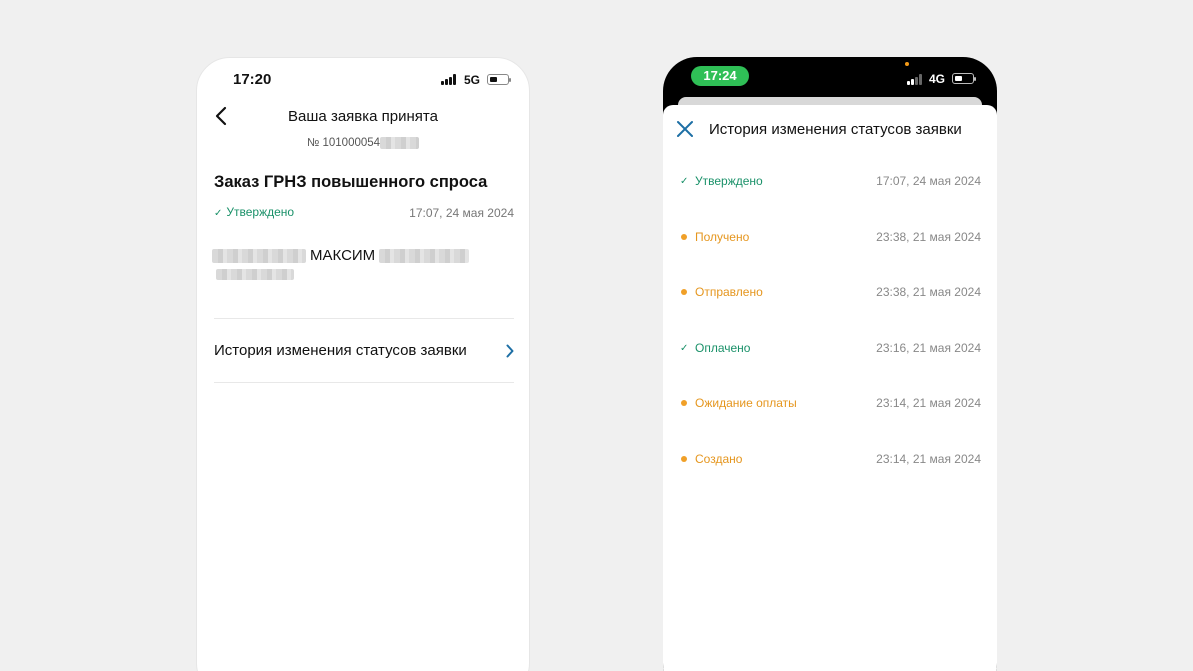 The width and height of the screenshot is (1193, 671). What do you see at coordinates (830, 423) in the screenshot?
I see `history-row: Ожидание оплаты 23:14, 21 мая 2024` at bounding box center [830, 423].